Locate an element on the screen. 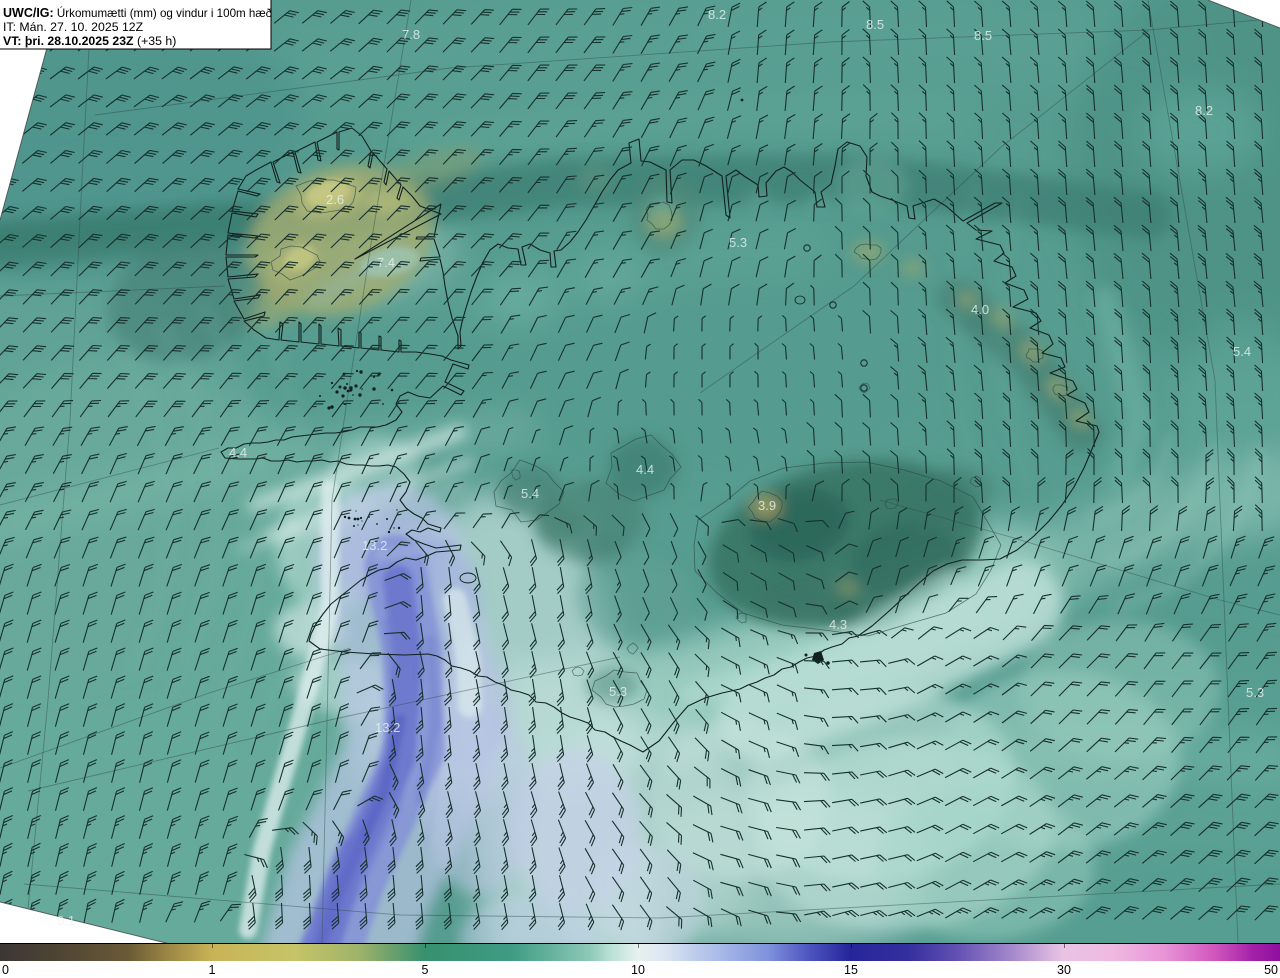  svg-text: 3.9 is located at coordinates (767, 505).